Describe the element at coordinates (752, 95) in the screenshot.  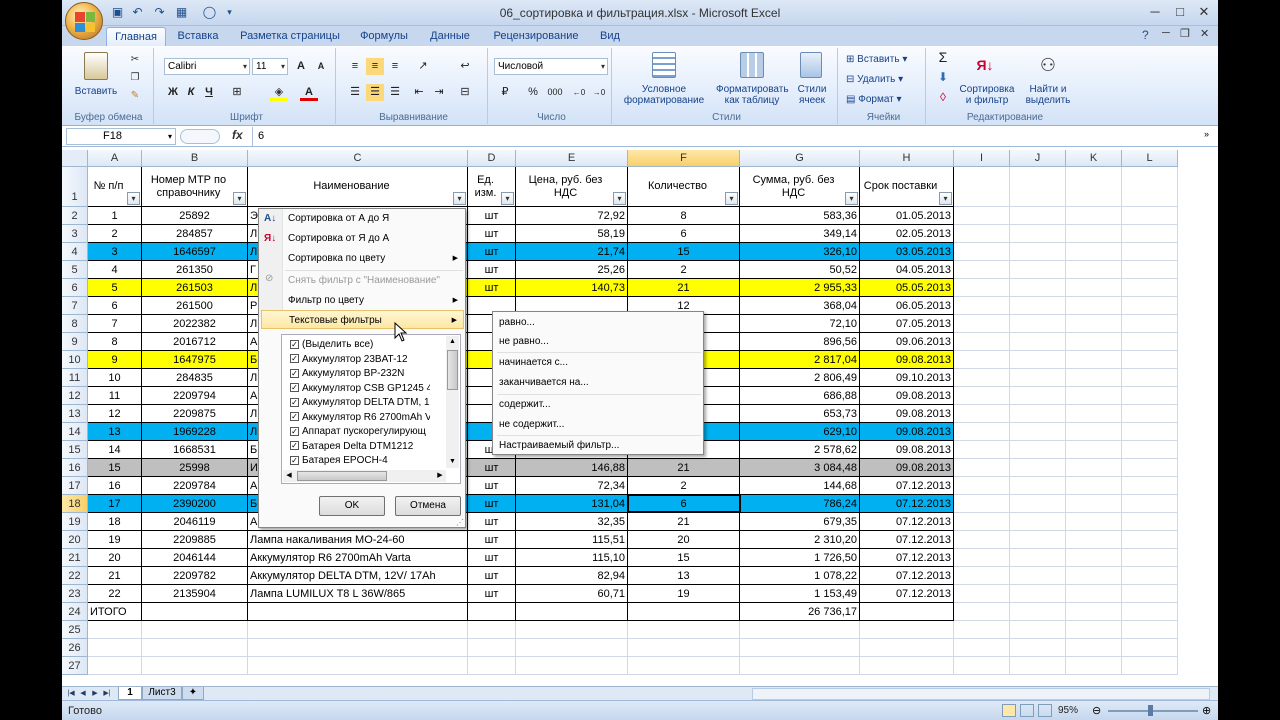
I see `format-as-table-button: Форматировать как таблицу` at that location.